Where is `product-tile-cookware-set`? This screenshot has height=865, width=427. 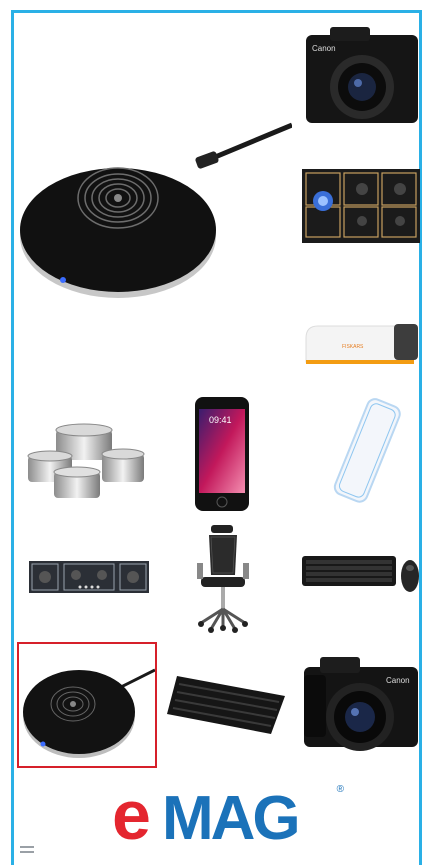
product-tile-cookware-set is located at coordinates (86, 462).